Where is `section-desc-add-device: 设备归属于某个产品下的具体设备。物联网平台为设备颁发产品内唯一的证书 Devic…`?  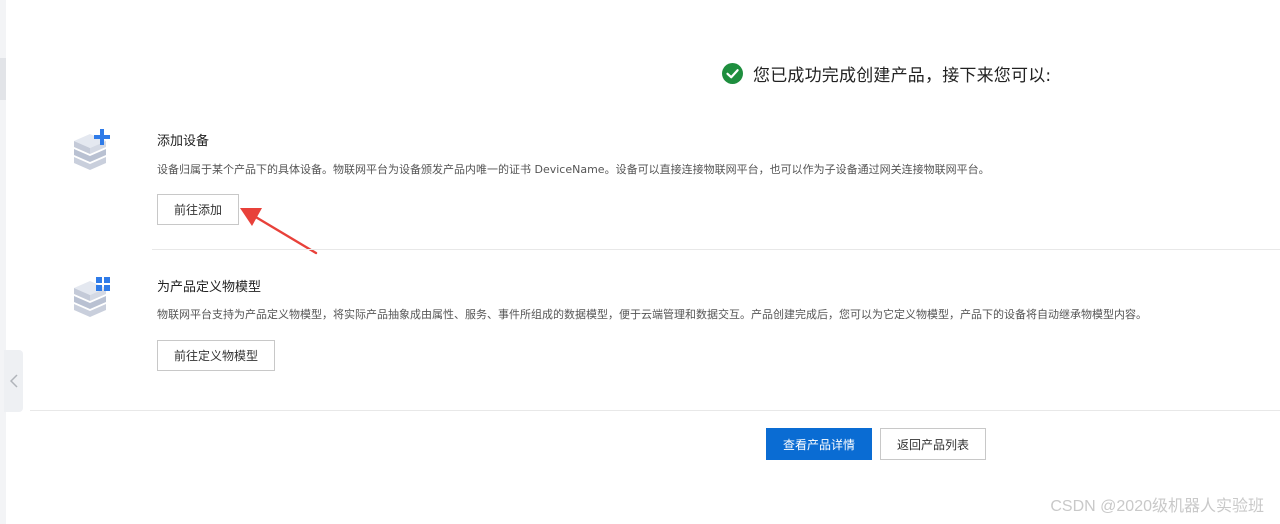
section-desc-add-device: 设备归属于某个产品下的具体设备。物联网平台为设备颁发产品内唯一的证书 Devic… is located at coordinates (573, 169).